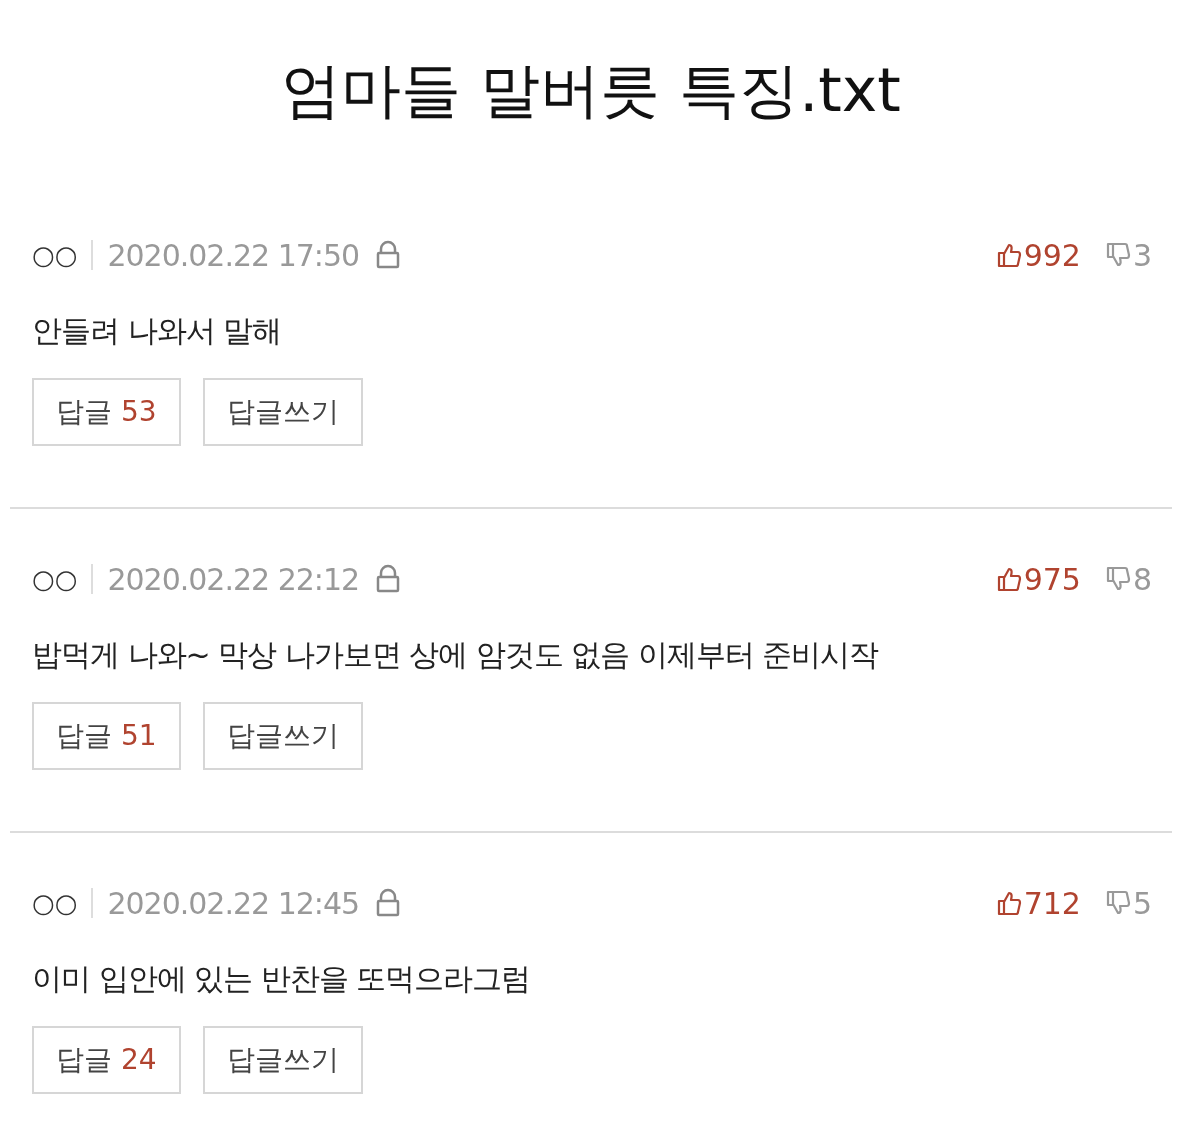 The height and width of the screenshot is (1132, 1182). What do you see at coordinates (157, 331) in the screenshot?
I see `comment-text: 안들려 나와서 말해` at bounding box center [157, 331].